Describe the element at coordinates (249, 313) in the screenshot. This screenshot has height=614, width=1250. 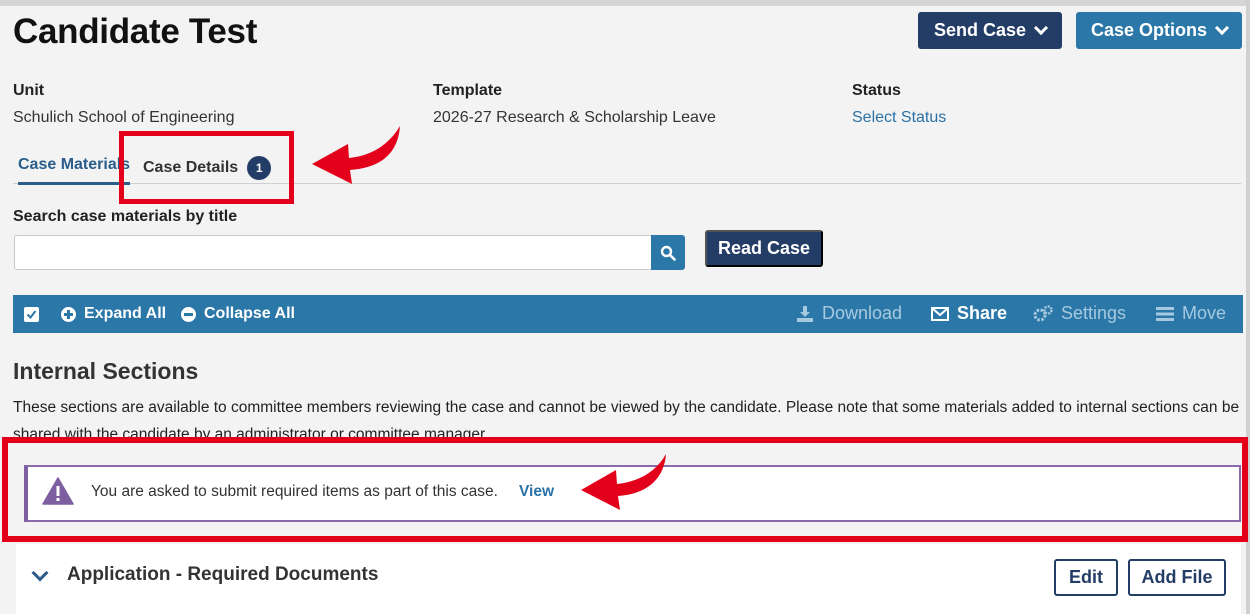
I see `collapse-all-label: Collapse All` at that location.